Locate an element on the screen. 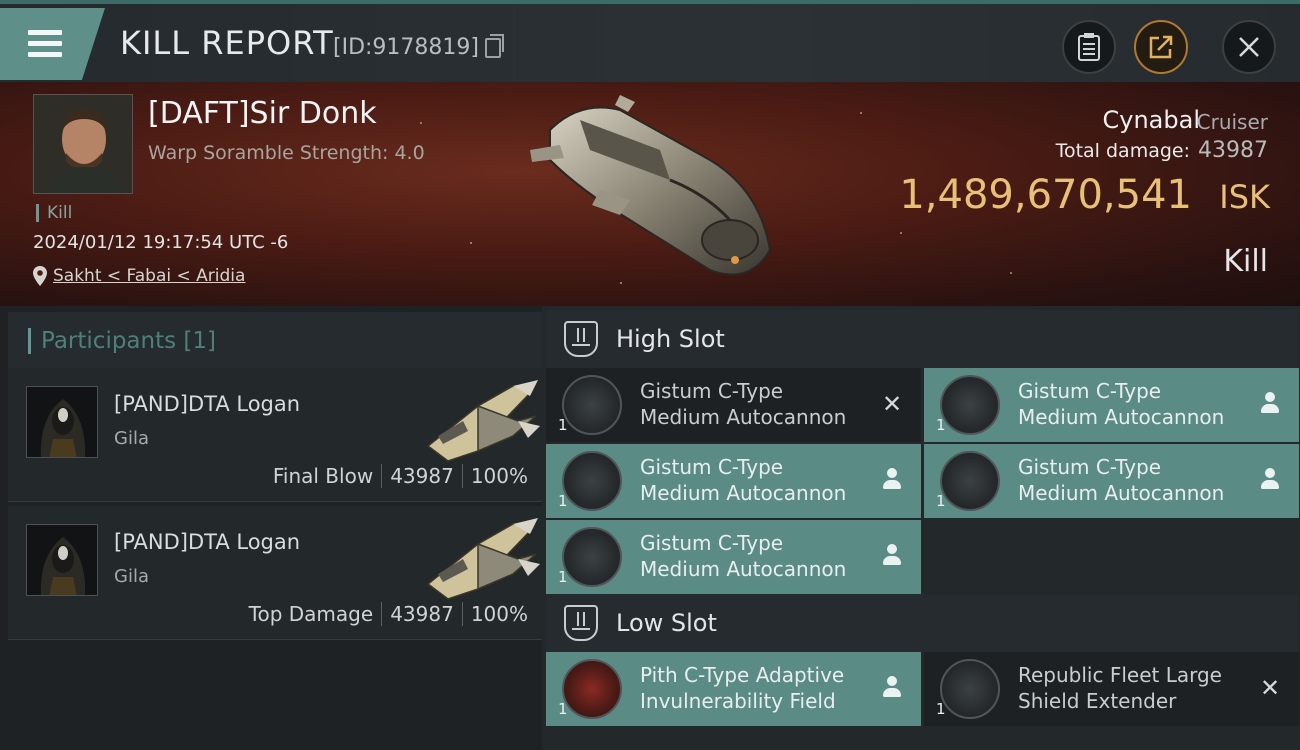 This screenshot has height=750, width=1300. low-slot-header: Low Slot is located at coordinates (922, 623).